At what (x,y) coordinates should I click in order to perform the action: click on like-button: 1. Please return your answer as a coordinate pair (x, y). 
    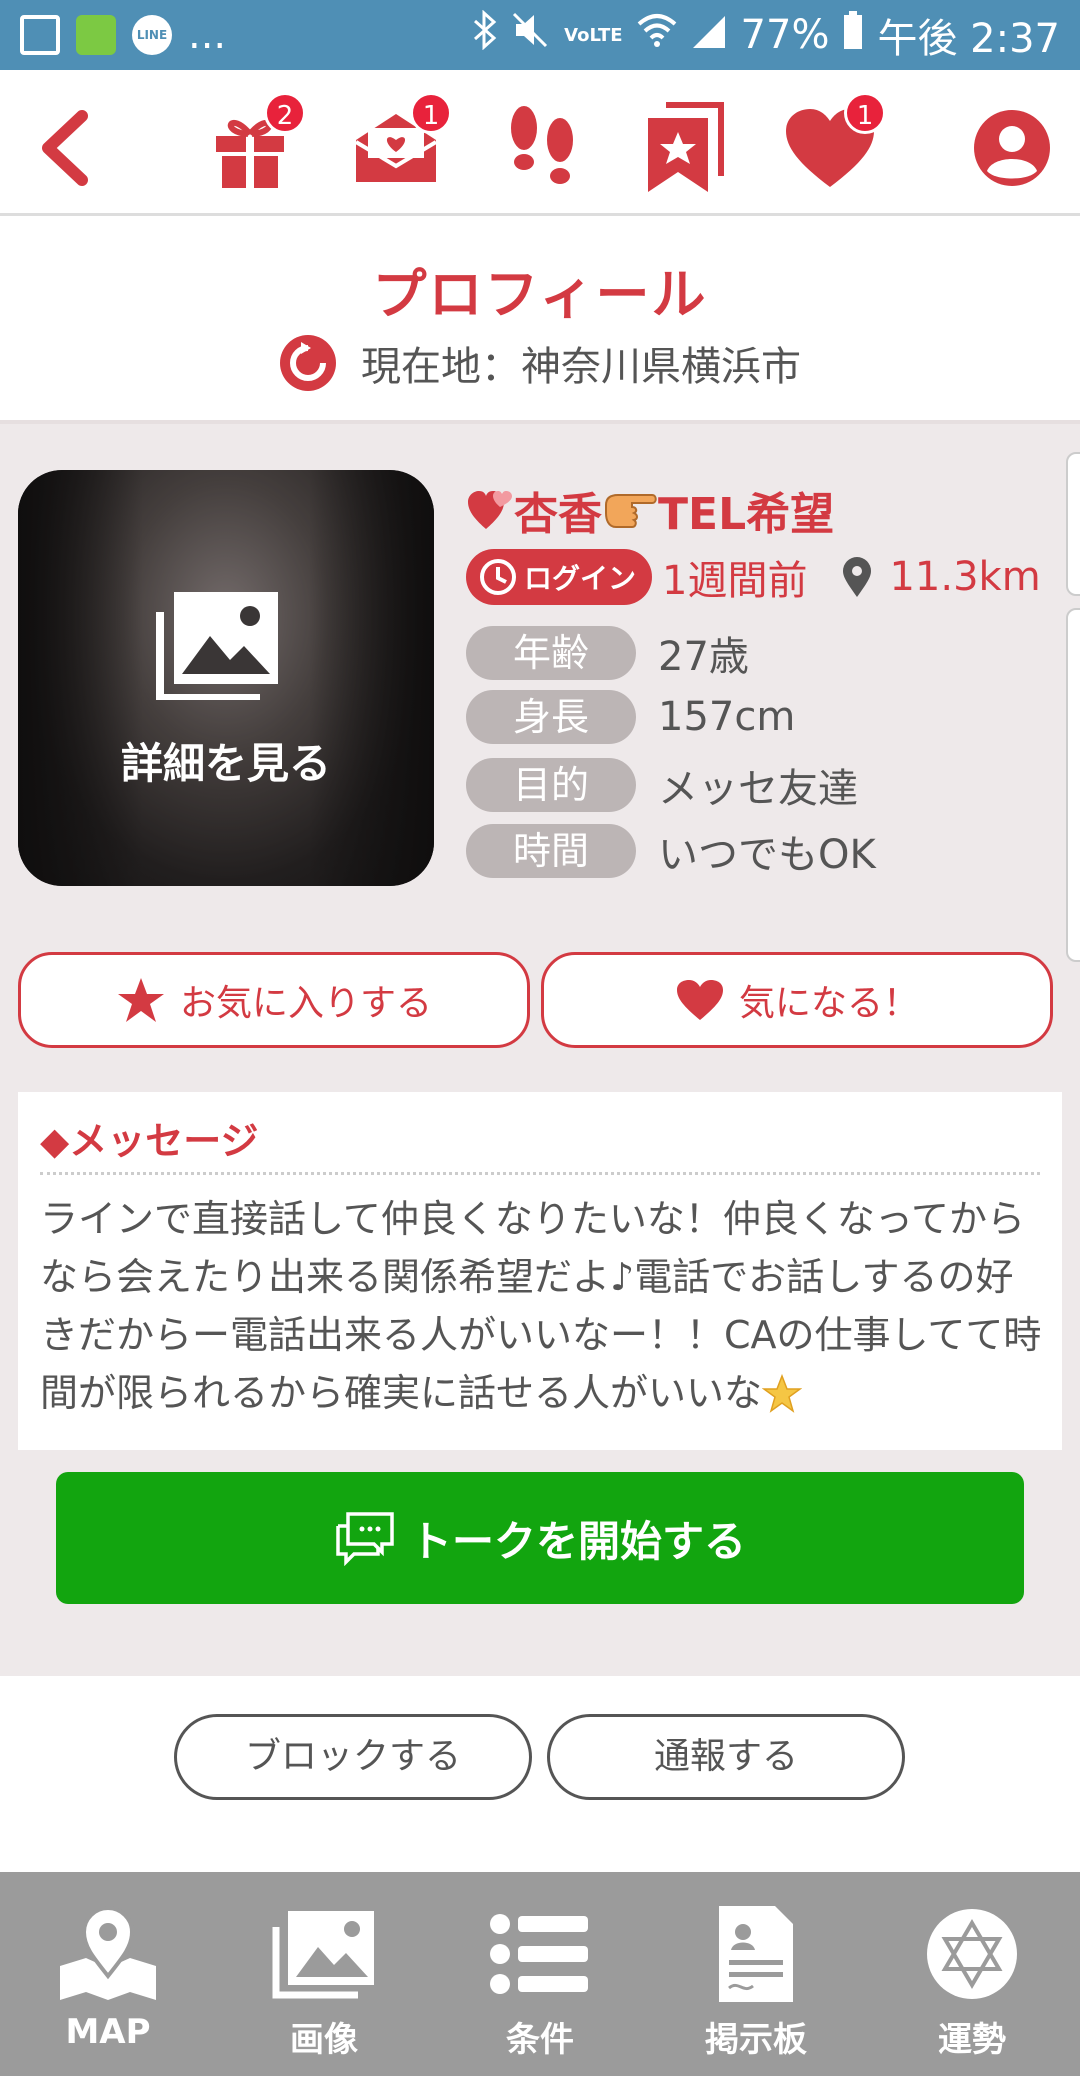
    Looking at the image, I should click on (833, 145).